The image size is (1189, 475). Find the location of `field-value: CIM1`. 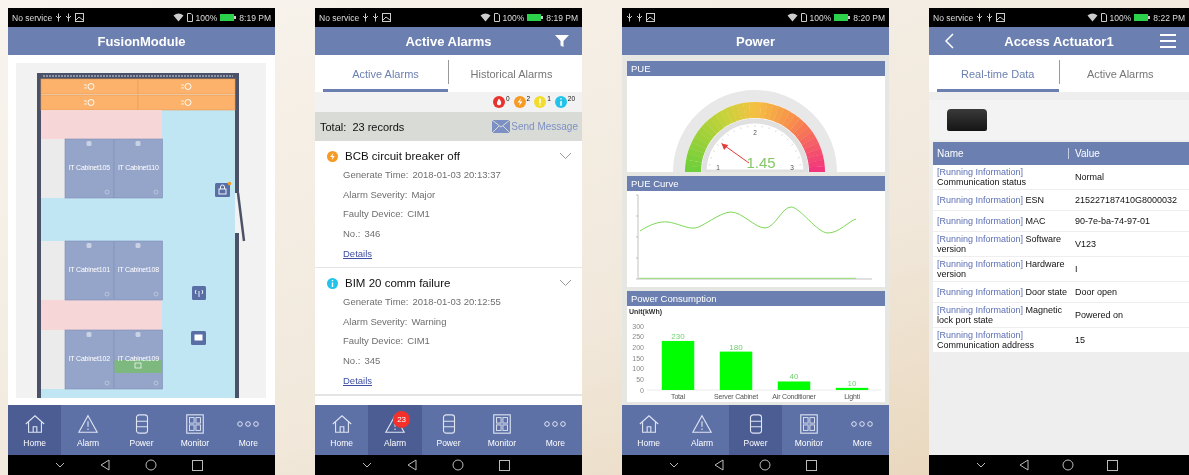

field-value: CIM1 is located at coordinates (418, 214).